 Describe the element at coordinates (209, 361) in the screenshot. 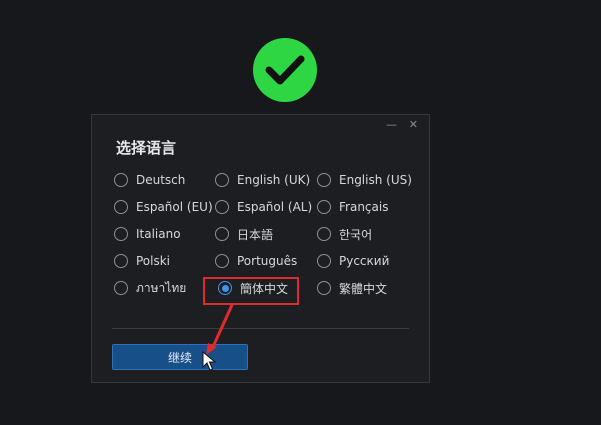

I see `mouse-cursor-icon` at that location.